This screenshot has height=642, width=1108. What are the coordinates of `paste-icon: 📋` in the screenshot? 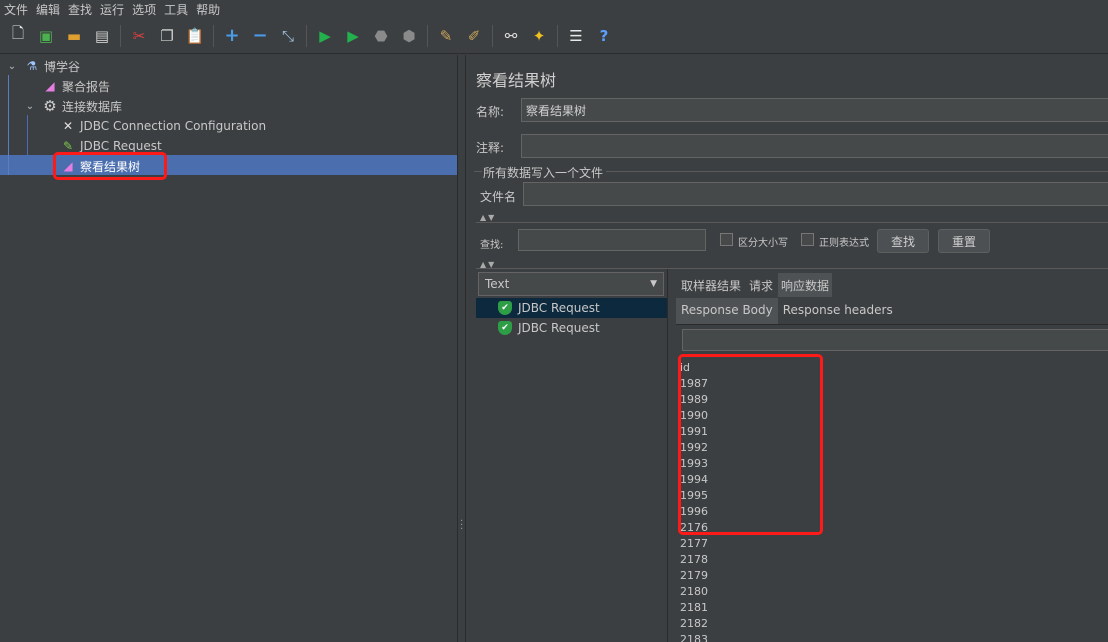 It's located at (195, 36).